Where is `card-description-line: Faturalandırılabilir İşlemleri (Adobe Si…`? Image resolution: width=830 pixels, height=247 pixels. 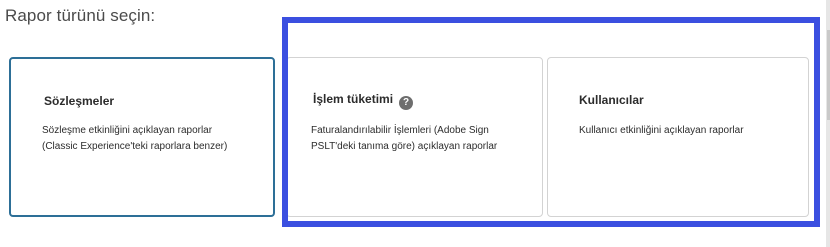
card-description-line: Faturalandırılabilir İşlemleri (Adobe Si… is located at coordinates (400, 130).